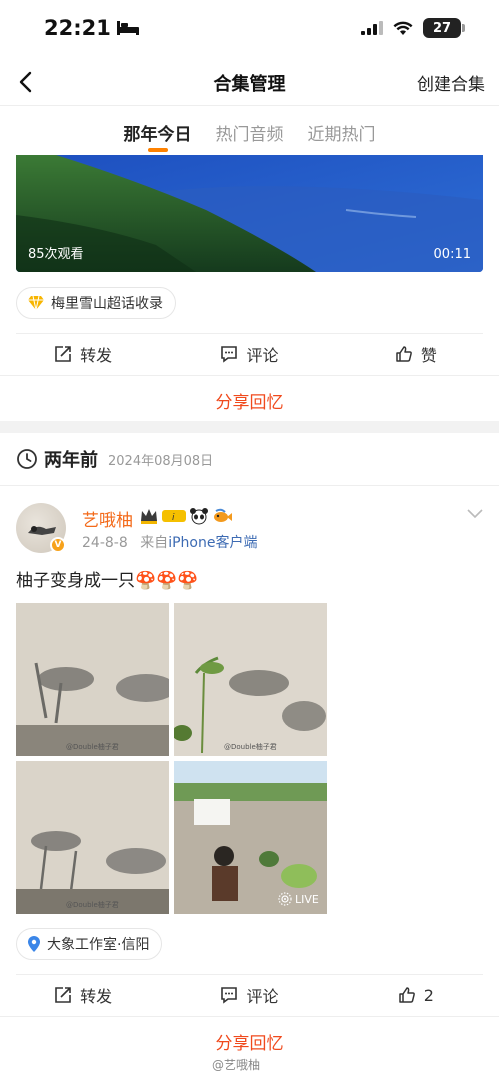  Describe the element at coordinates (249, 427) in the screenshot. I see `section-gap` at that location.